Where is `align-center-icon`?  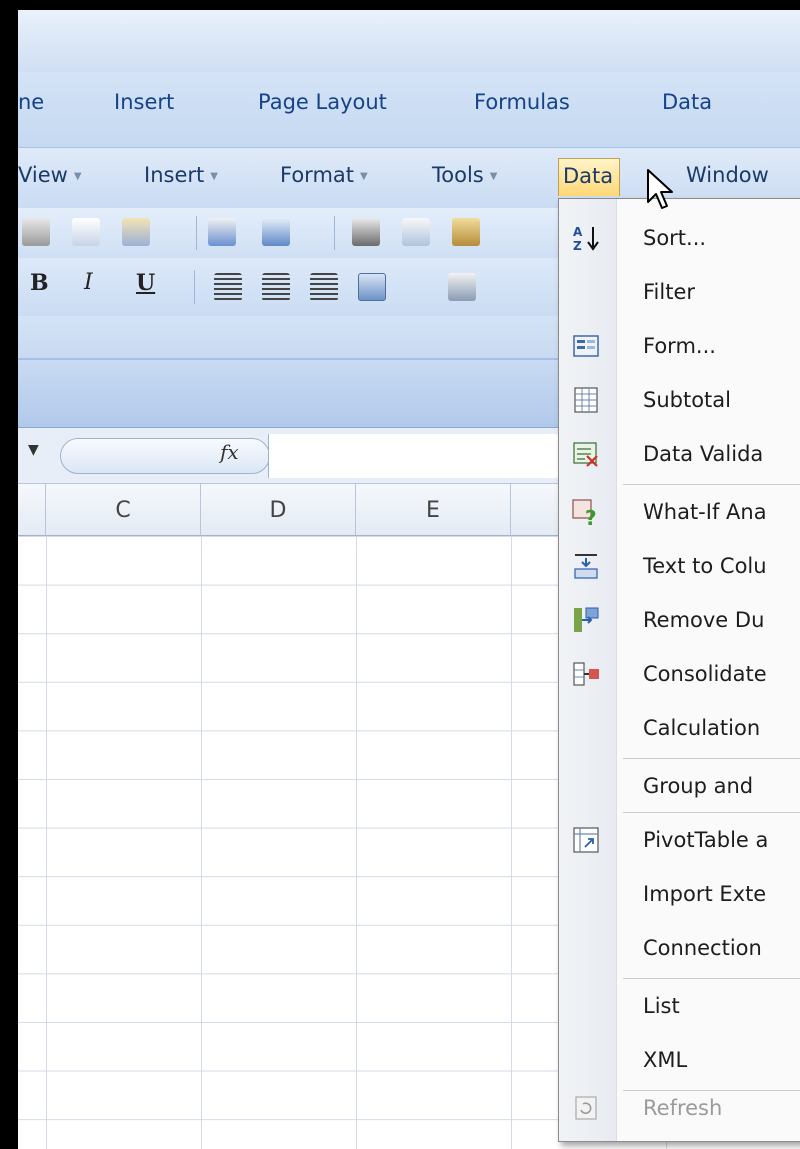
align-center-icon is located at coordinates (276, 287).